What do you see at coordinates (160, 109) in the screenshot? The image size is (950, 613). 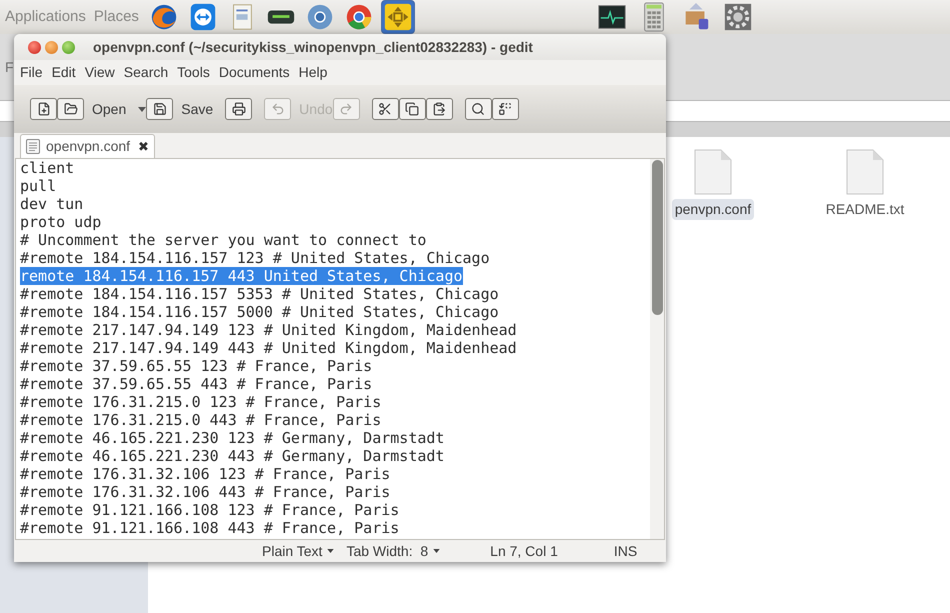 I see `save-icon` at bounding box center [160, 109].